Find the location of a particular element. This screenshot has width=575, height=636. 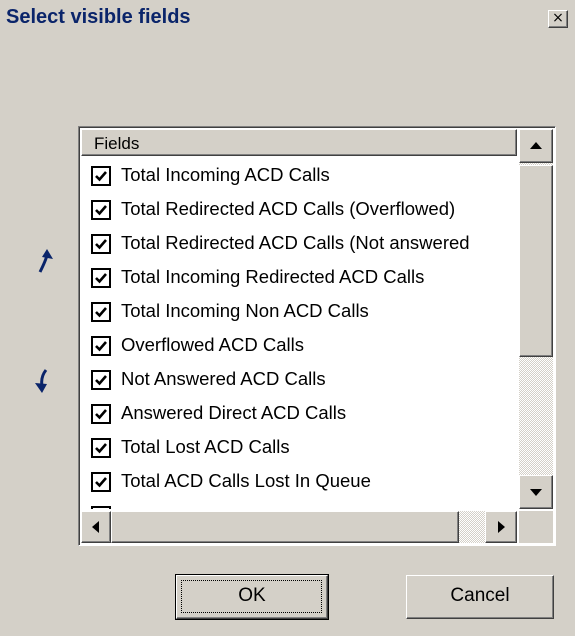

ok-button: OK is located at coordinates (252, 597).